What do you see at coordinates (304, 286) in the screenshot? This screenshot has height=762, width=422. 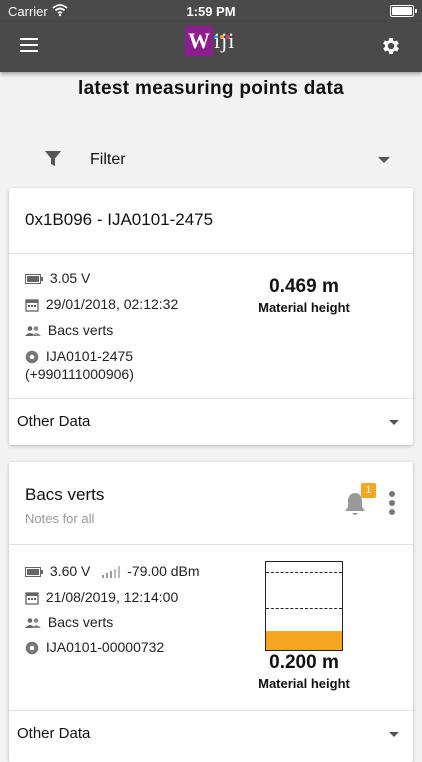 I see `measure-value: 0.469 m` at bounding box center [304, 286].